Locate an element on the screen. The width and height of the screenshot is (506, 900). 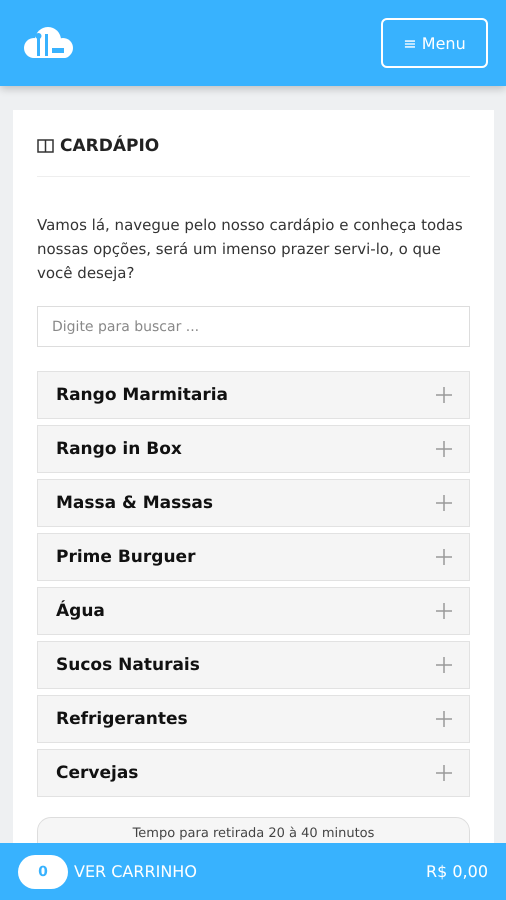
category-item: Rango in Box is located at coordinates (253, 449).